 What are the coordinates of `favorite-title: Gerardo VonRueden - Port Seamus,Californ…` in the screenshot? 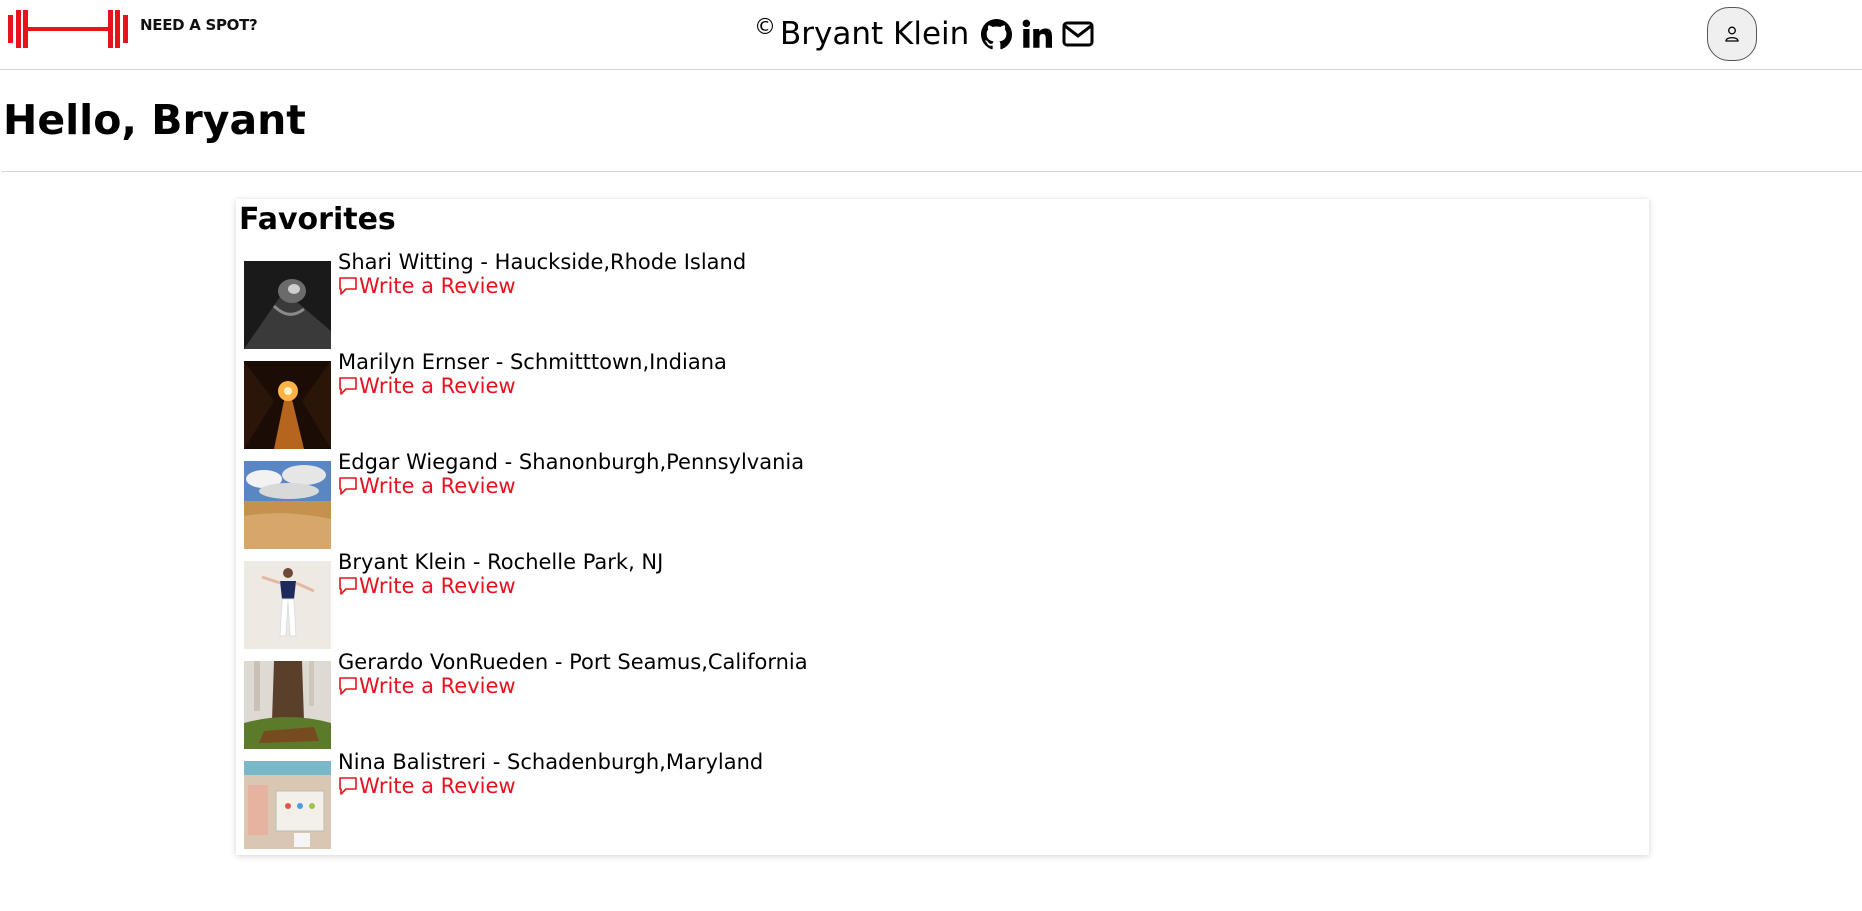 It's located at (573, 662).